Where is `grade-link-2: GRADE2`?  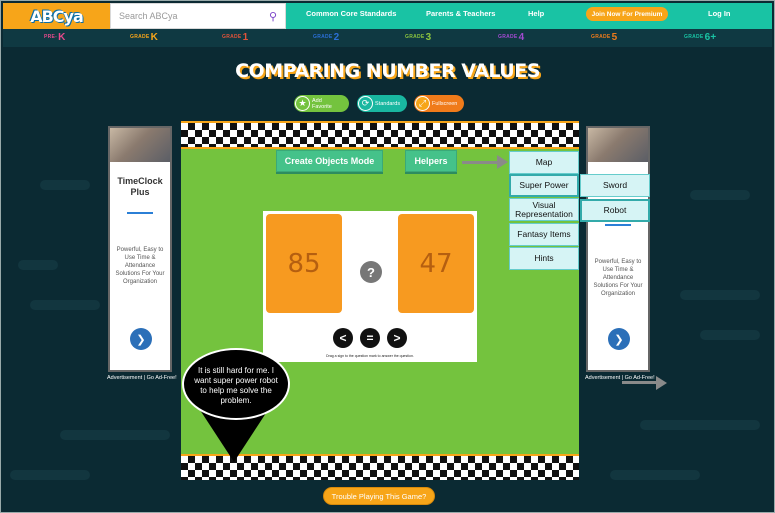 grade-link-2: GRADE2 is located at coordinates (326, 37).